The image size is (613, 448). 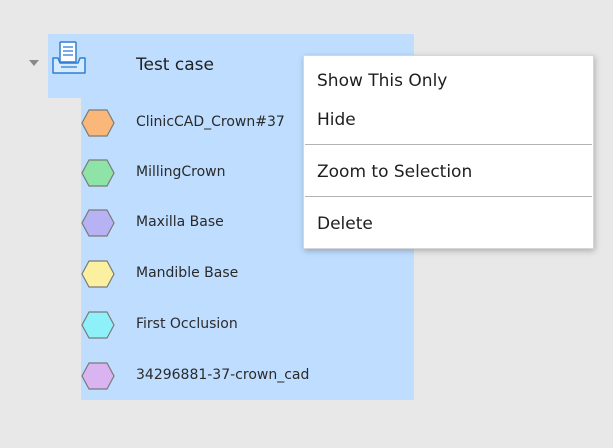 What do you see at coordinates (247, 325) in the screenshot?
I see `tree-item: First Occlusion` at bounding box center [247, 325].